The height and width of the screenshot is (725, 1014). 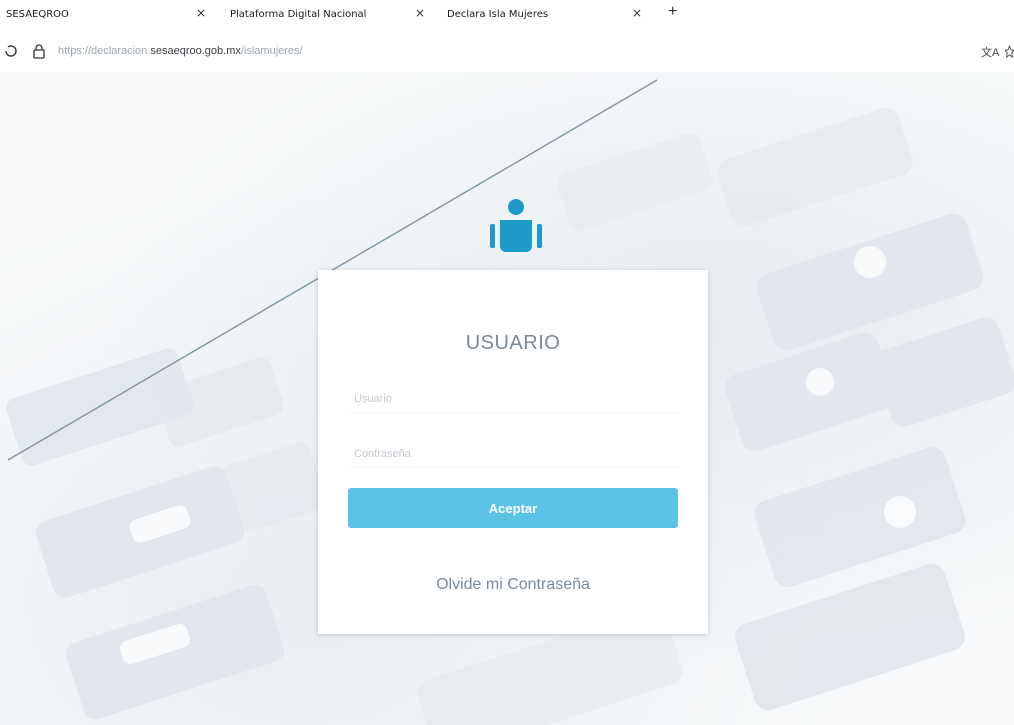 I want to click on url-scheme: https://, so click(x=75, y=51).